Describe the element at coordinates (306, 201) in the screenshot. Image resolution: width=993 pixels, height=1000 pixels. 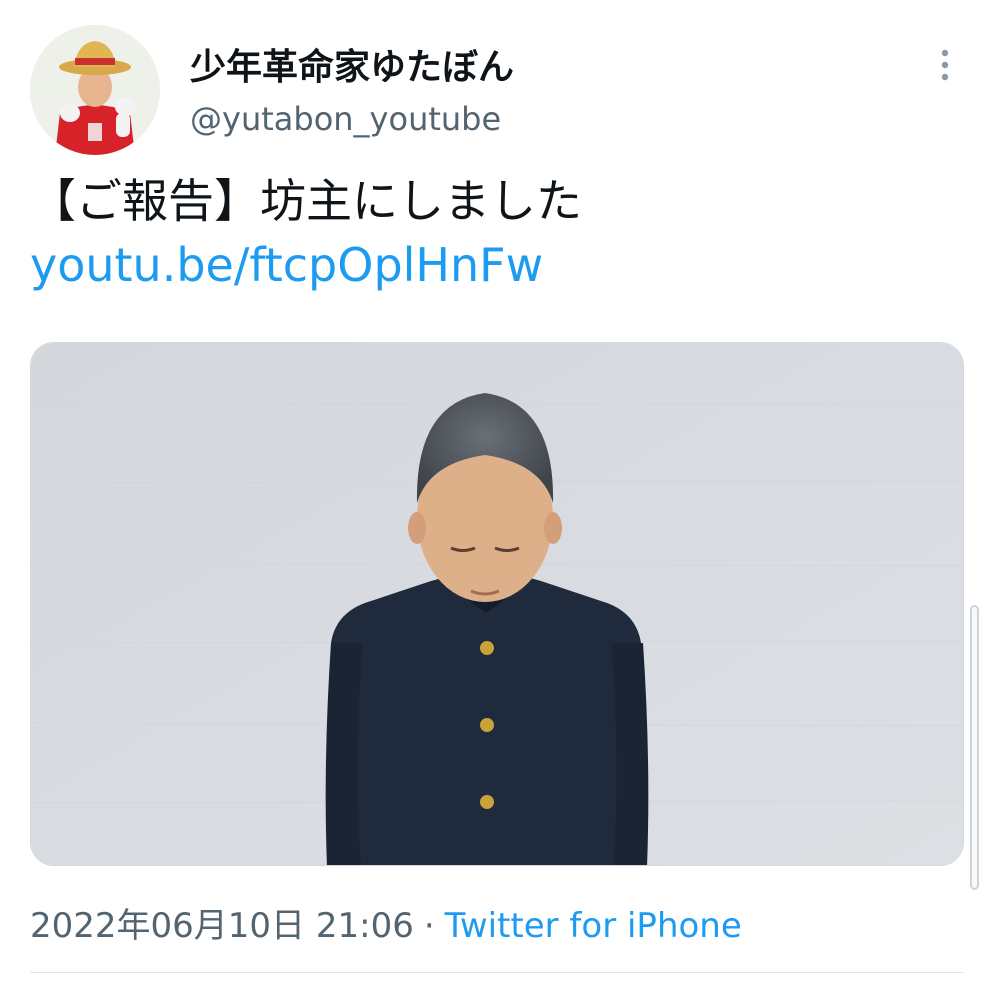
I see `tweet-text: 【ご報告】坊主にしました` at that location.